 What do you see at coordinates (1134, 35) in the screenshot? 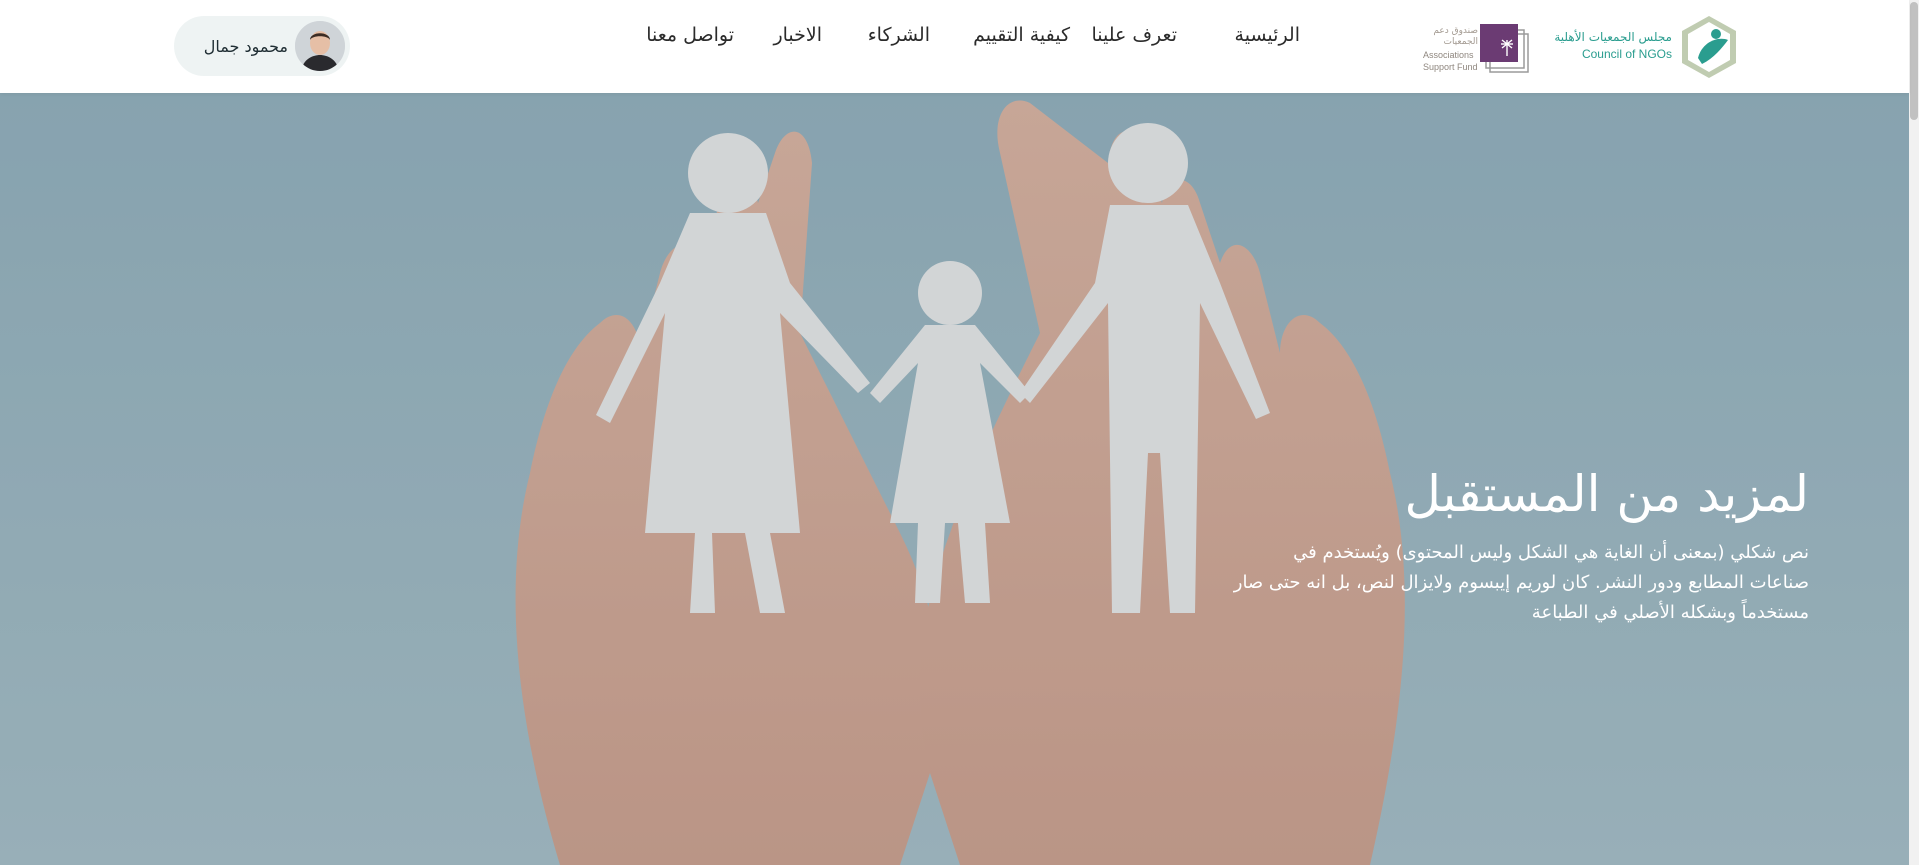
I see `nav-about: تعرف علينا` at bounding box center [1134, 35].